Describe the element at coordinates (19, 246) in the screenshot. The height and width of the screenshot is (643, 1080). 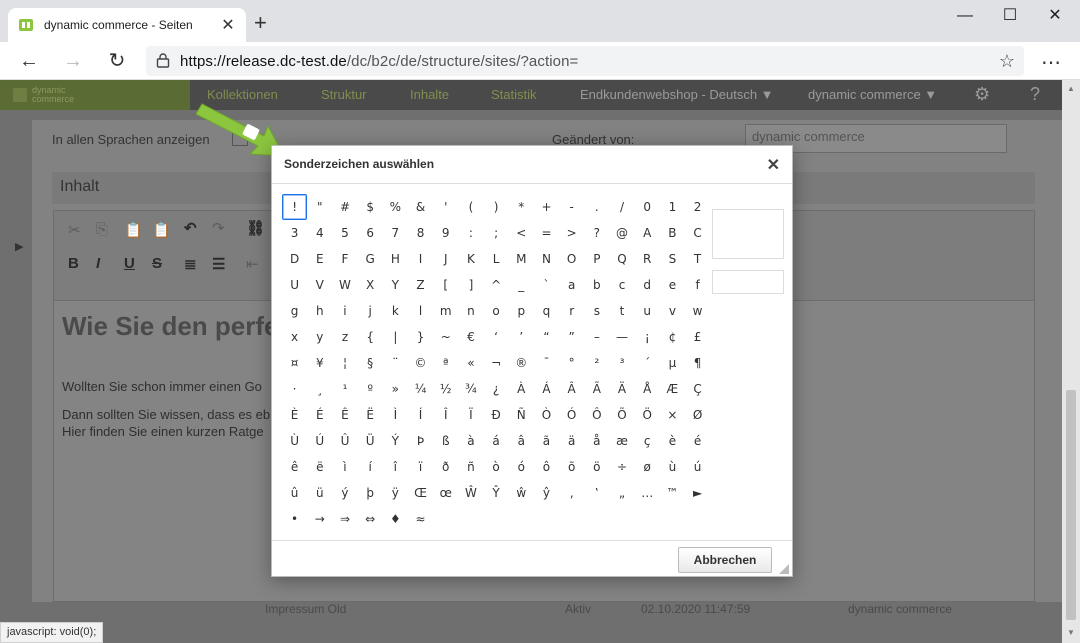
I see `sidebar-expand-icon: ▶` at that location.